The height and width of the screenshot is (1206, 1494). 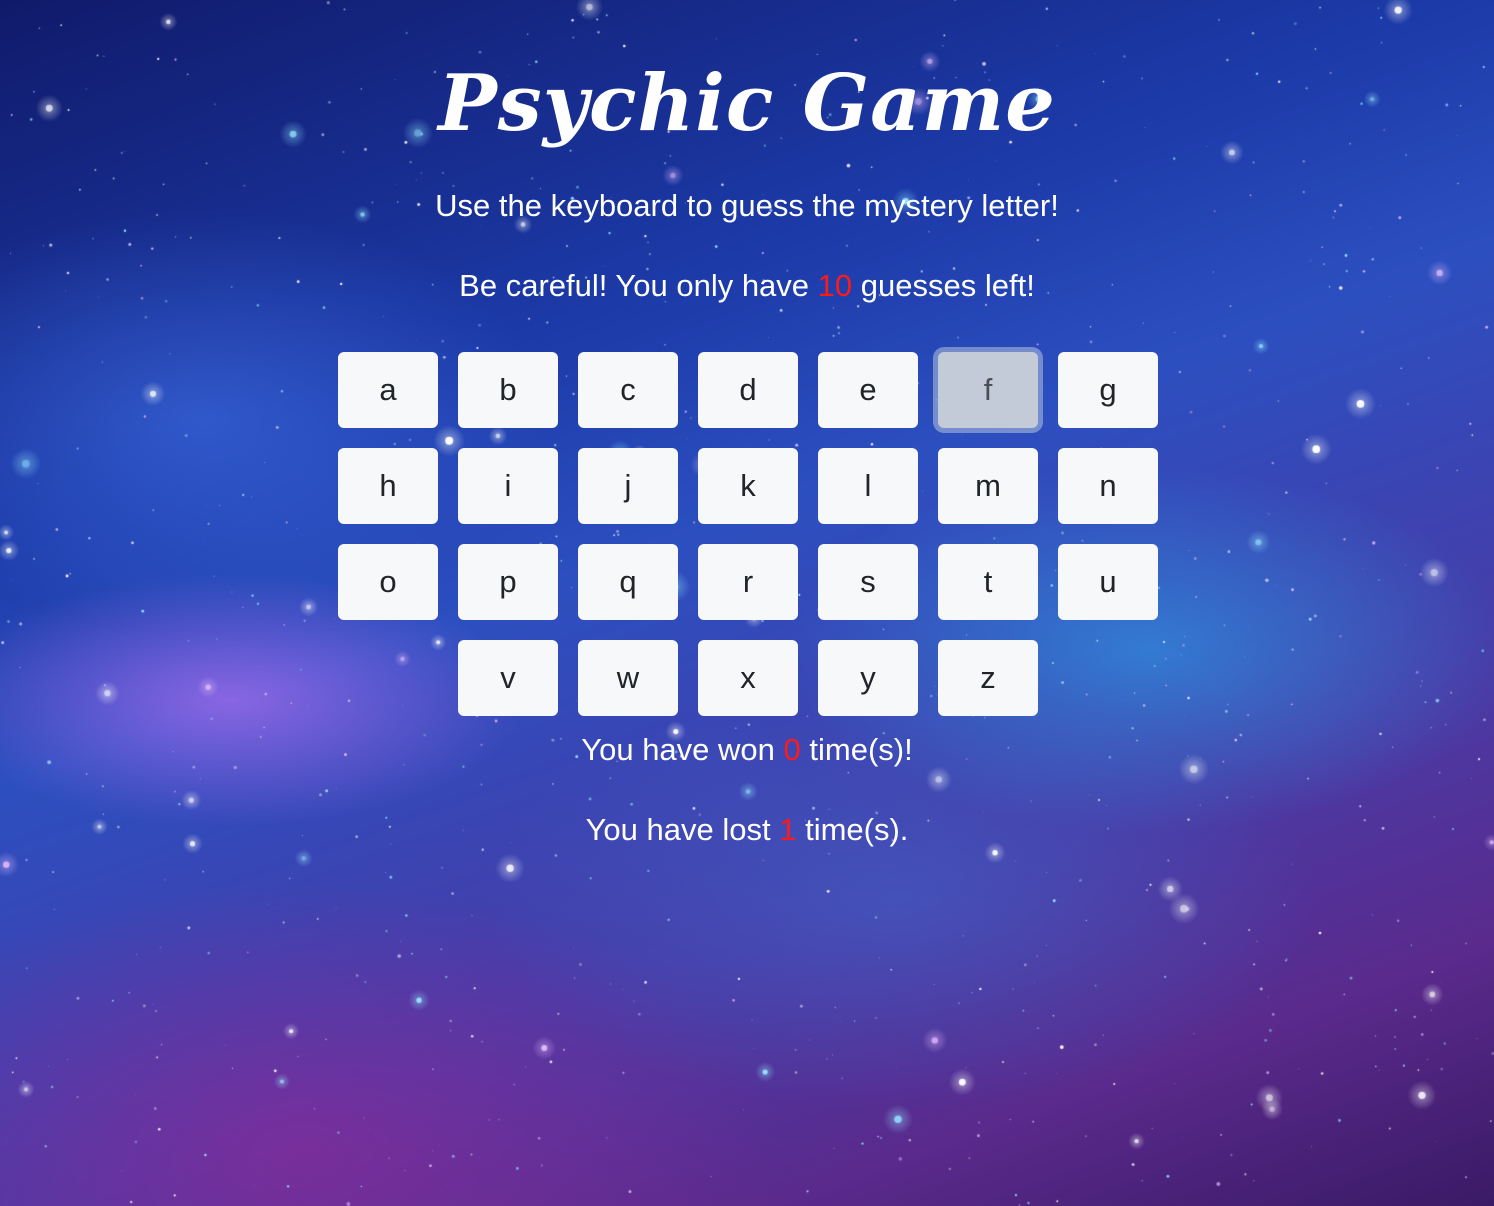 I want to click on key-w: w, so click(x=628, y=678).